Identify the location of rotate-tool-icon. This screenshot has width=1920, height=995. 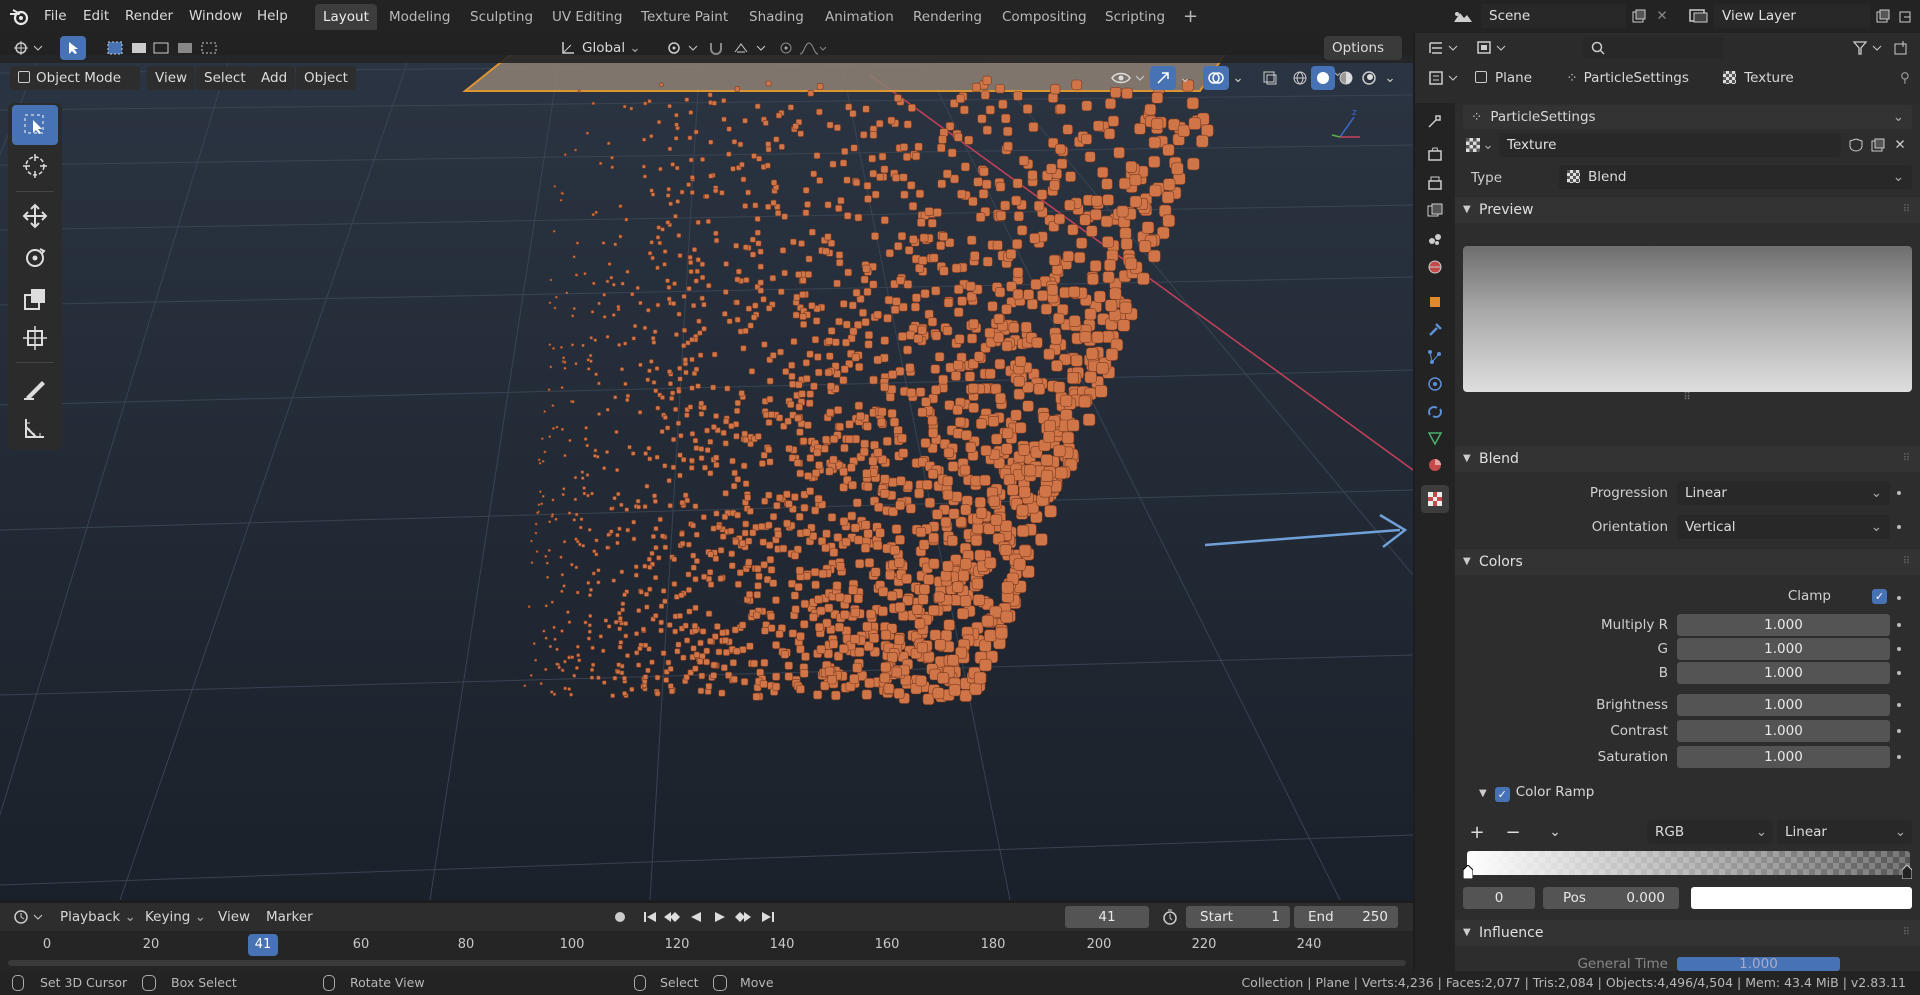
(35, 258).